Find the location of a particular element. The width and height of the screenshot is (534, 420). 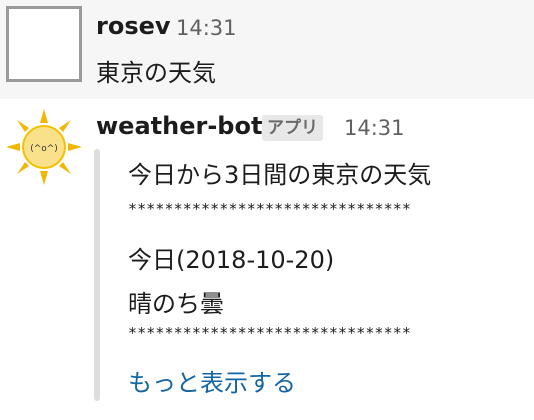

sun-face-text: (^o^) is located at coordinates (44, 149).